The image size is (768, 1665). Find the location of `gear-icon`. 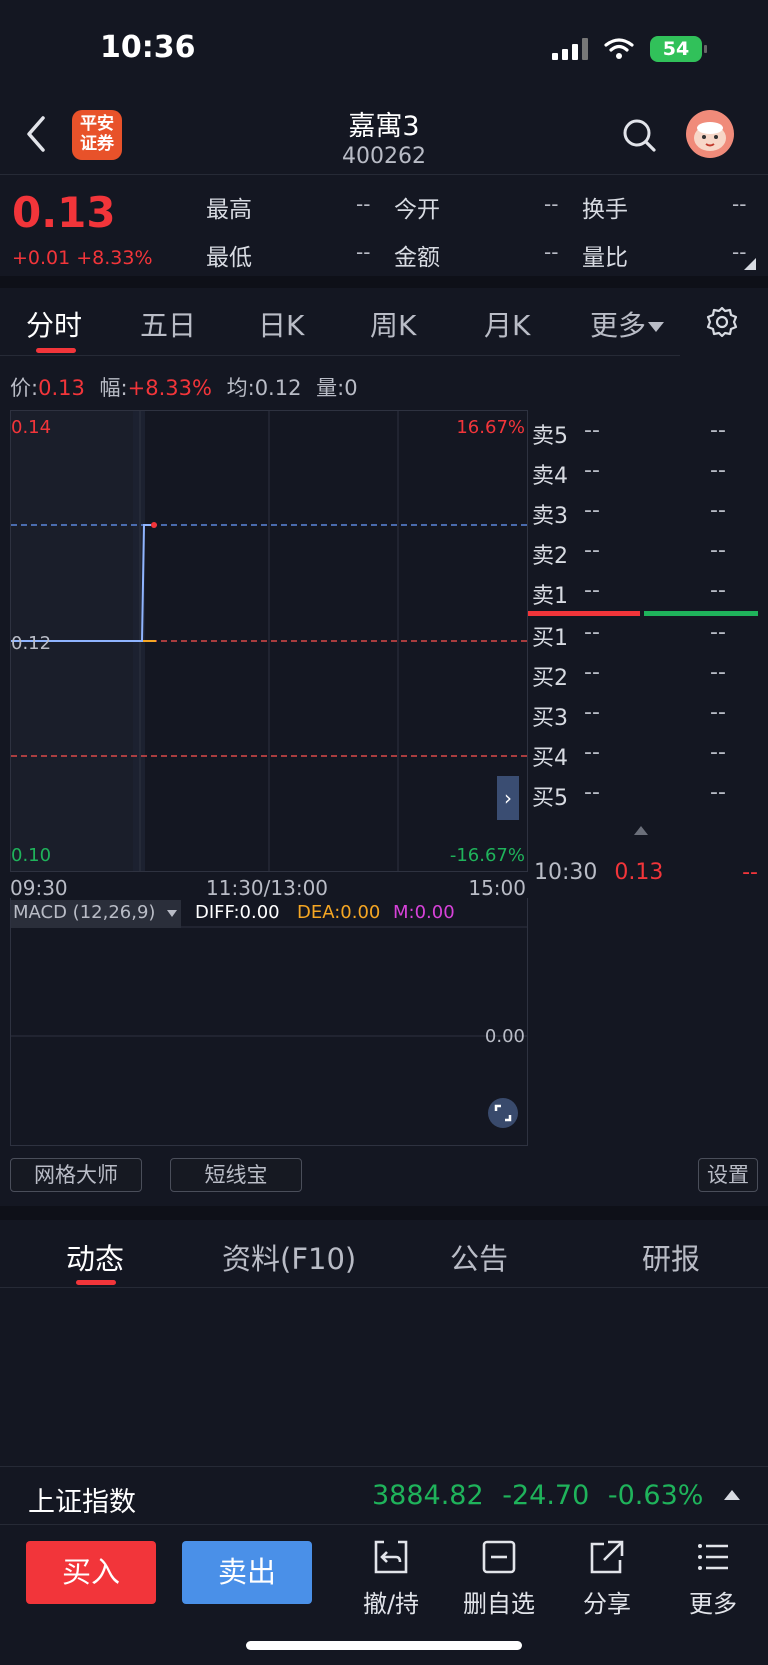

gear-icon is located at coordinates (722, 322).